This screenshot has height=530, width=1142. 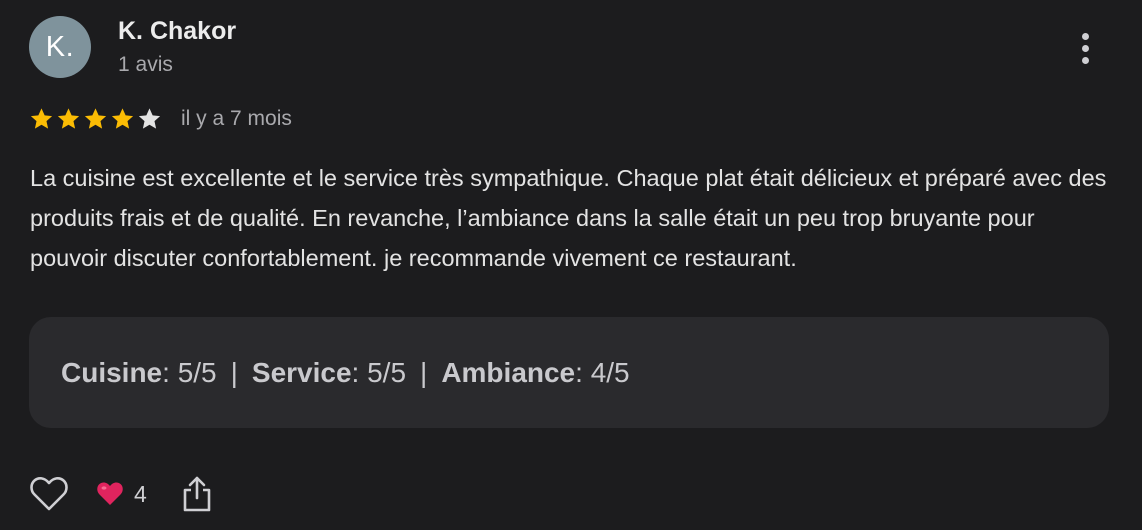 What do you see at coordinates (602, 372) in the screenshot?
I see `rating-value-ambiance: : 4/5` at bounding box center [602, 372].